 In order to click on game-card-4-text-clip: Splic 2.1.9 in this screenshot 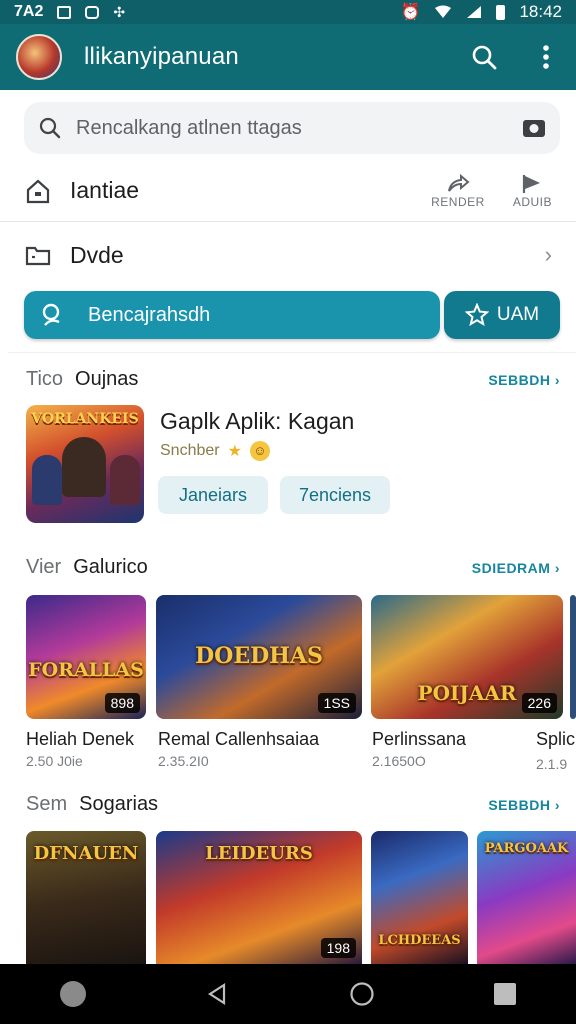, I will do `click(556, 750)`.